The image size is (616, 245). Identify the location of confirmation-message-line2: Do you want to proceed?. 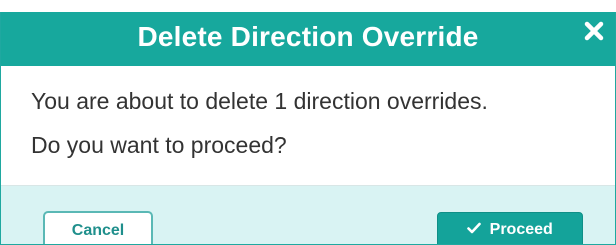
(159, 145).